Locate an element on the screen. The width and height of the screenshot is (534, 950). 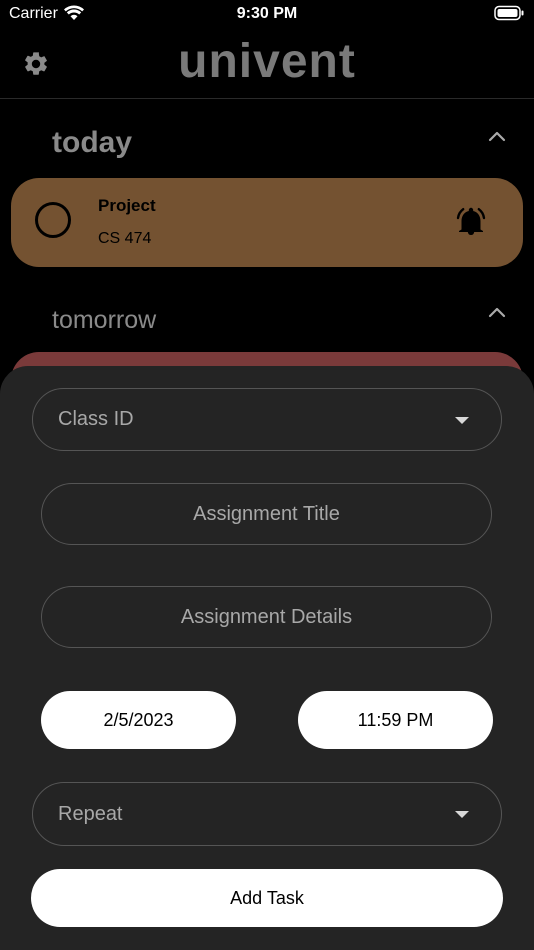
assignment-title-input: Assignment Title is located at coordinates (266, 514).